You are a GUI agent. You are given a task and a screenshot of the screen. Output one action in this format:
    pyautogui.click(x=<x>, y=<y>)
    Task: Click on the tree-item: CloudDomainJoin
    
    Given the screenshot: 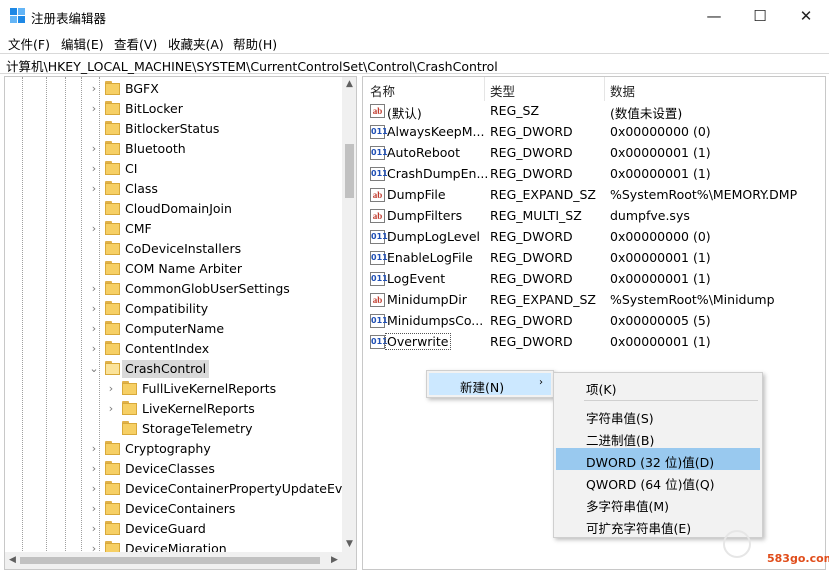 What is the action you would take?
    pyautogui.click(x=175, y=209)
    